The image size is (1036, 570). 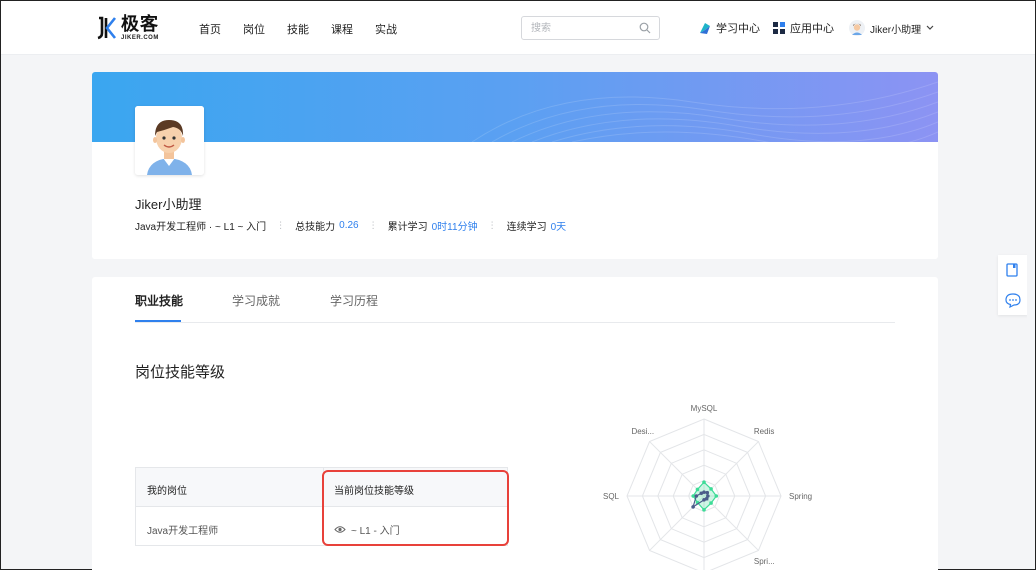 I want to click on profile-role: Java开发工程师 · ~ L1 ~ 入门, so click(x=201, y=227).